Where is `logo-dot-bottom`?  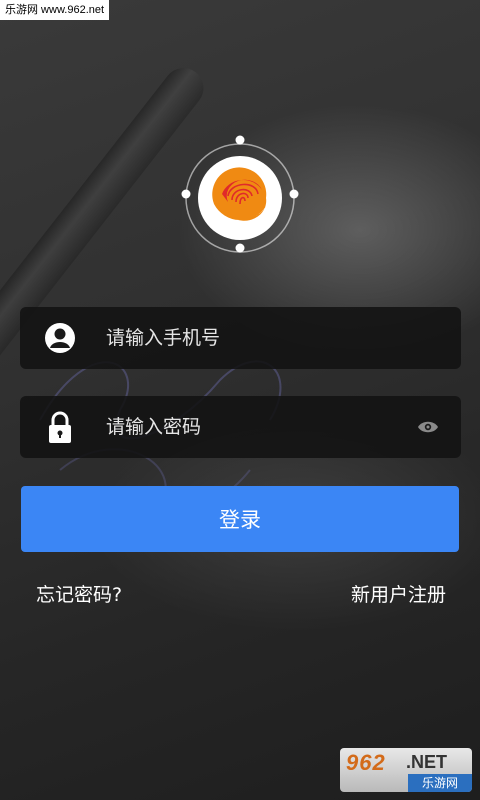 logo-dot-bottom is located at coordinates (240, 248).